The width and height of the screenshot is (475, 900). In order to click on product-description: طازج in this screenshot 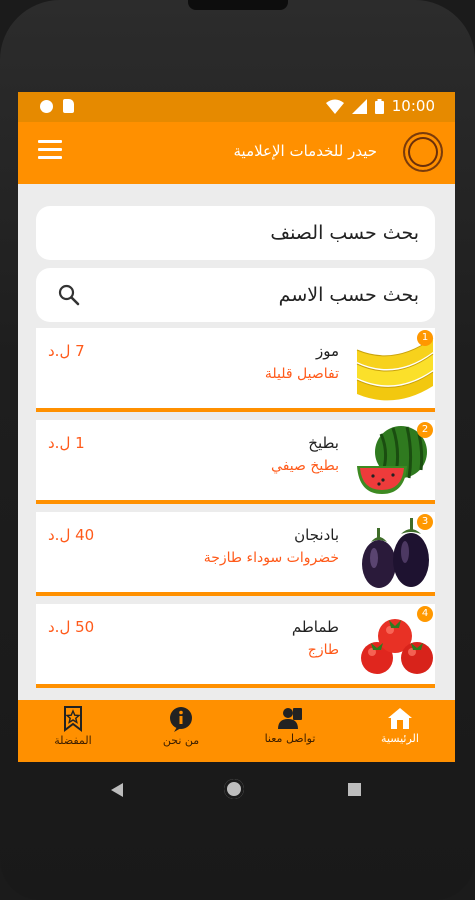, I will do `click(323, 650)`.